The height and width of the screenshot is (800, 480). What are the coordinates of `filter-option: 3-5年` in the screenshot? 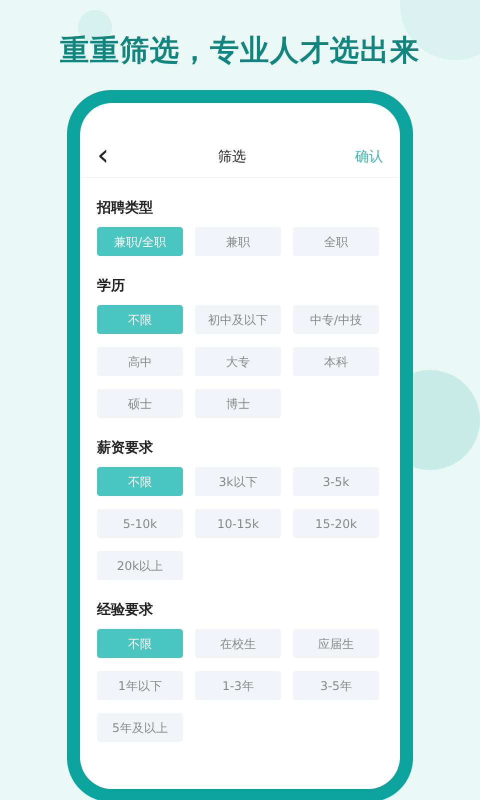 It's located at (336, 685).